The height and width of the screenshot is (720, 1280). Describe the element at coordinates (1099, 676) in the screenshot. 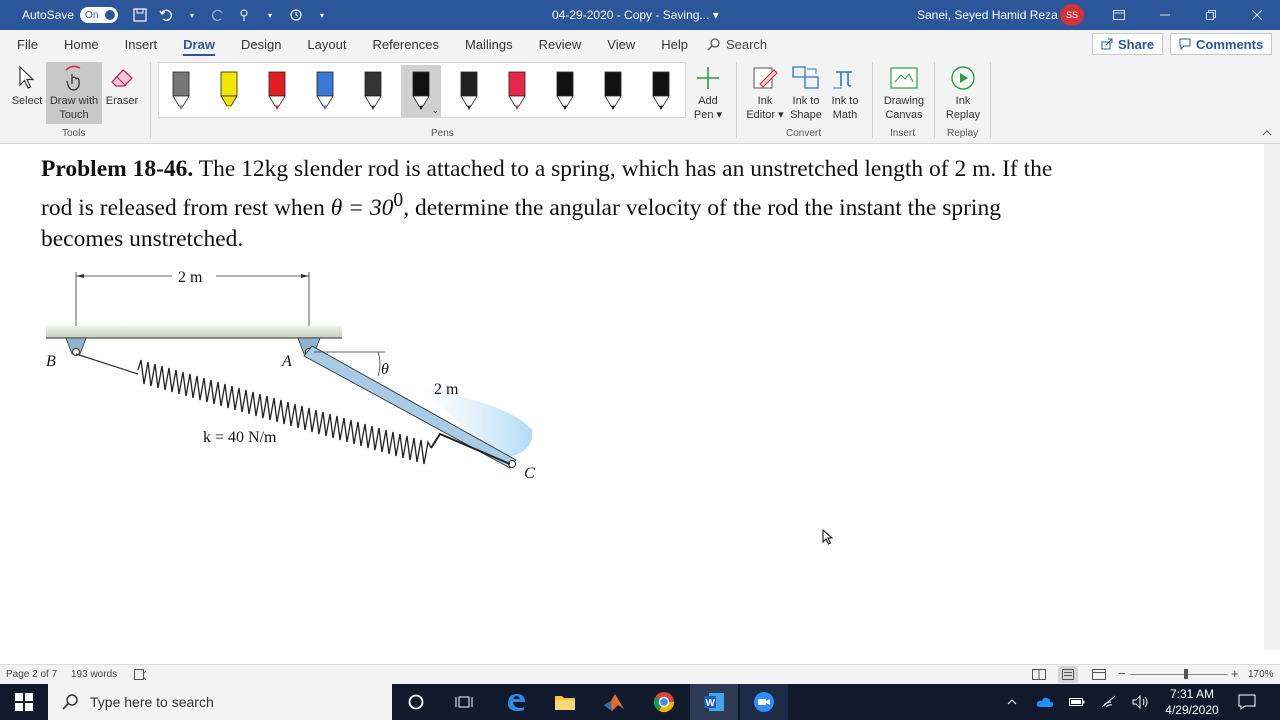

I see `web-layout-icon` at that location.